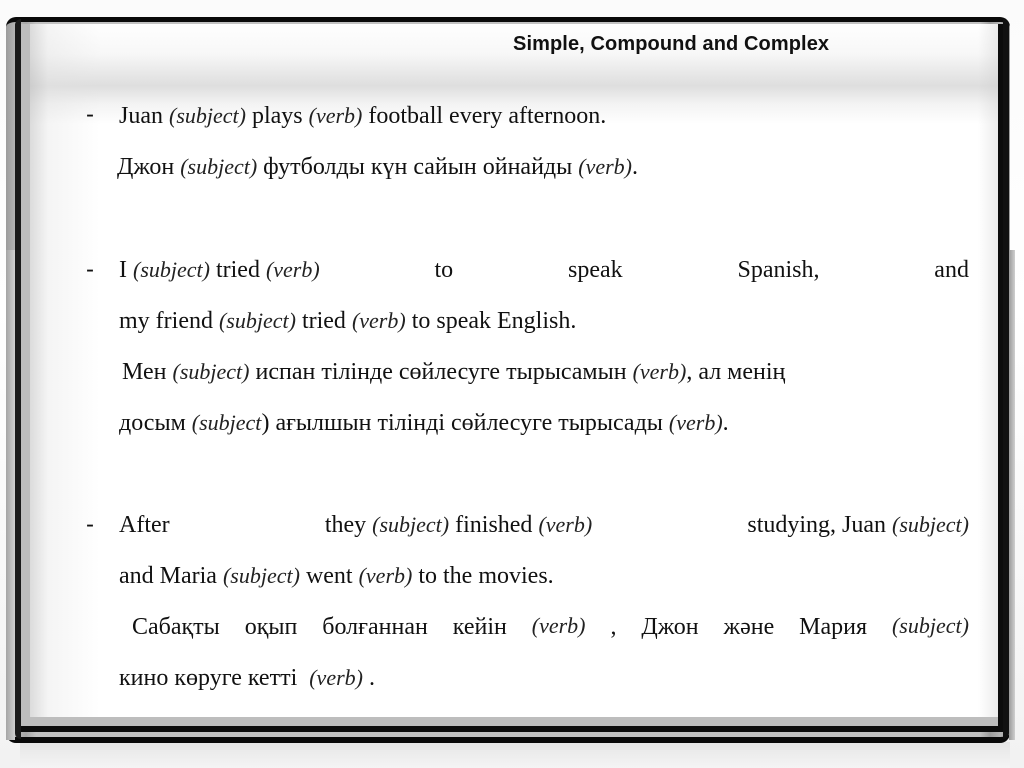 This screenshot has width=1024, height=768. I want to click on text: and, so click(951, 270).